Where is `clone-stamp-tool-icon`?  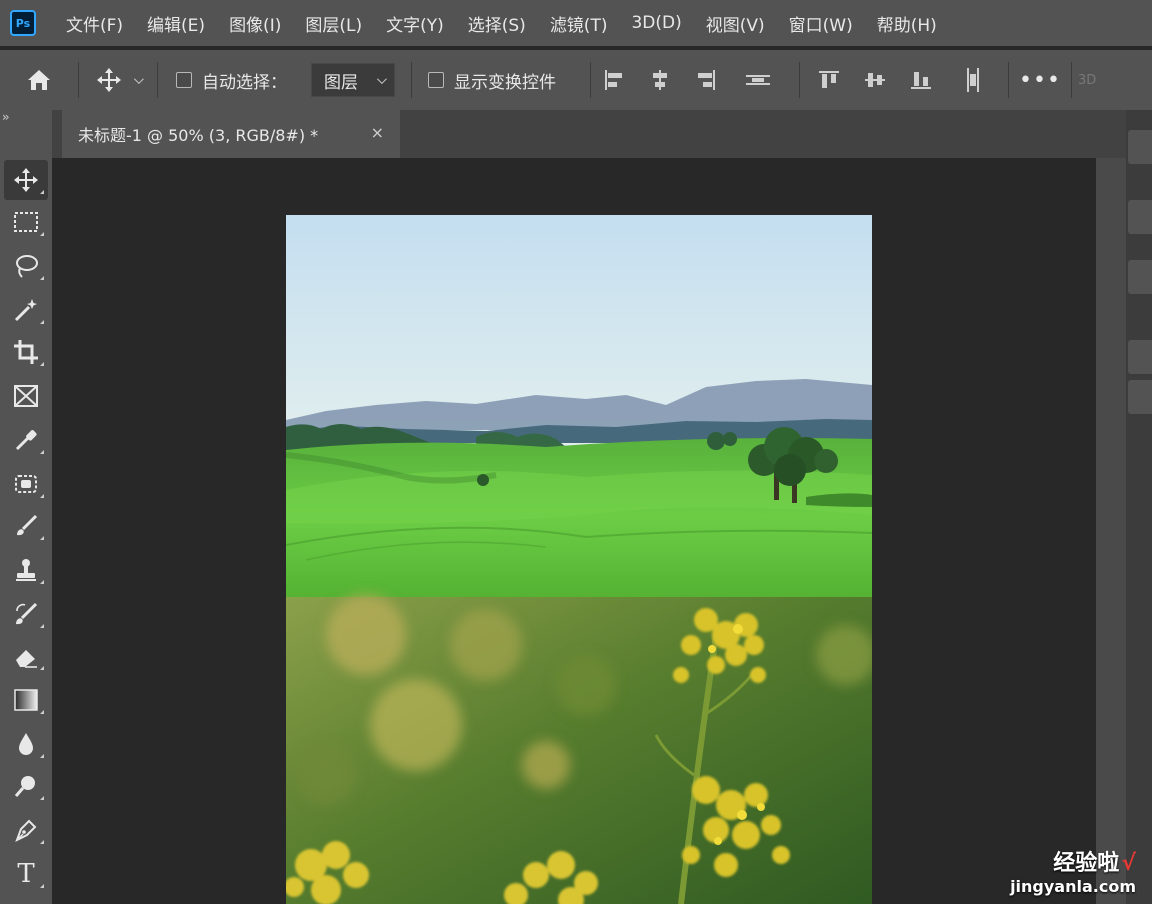 clone-stamp-tool-icon is located at coordinates (26, 570).